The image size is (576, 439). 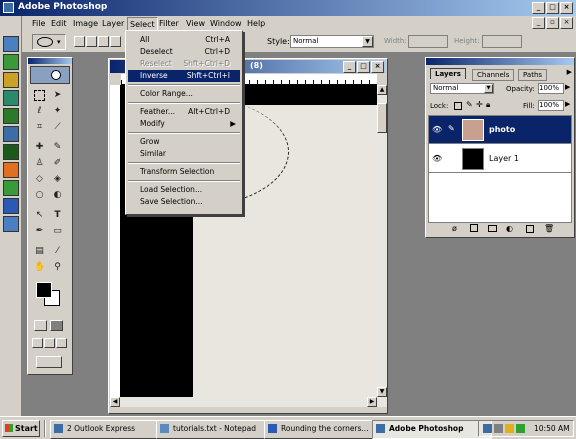 What do you see at coordinates (57, 195) in the screenshot?
I see `dodge-tool-icon: ◐` at bounding box center [57, 195].